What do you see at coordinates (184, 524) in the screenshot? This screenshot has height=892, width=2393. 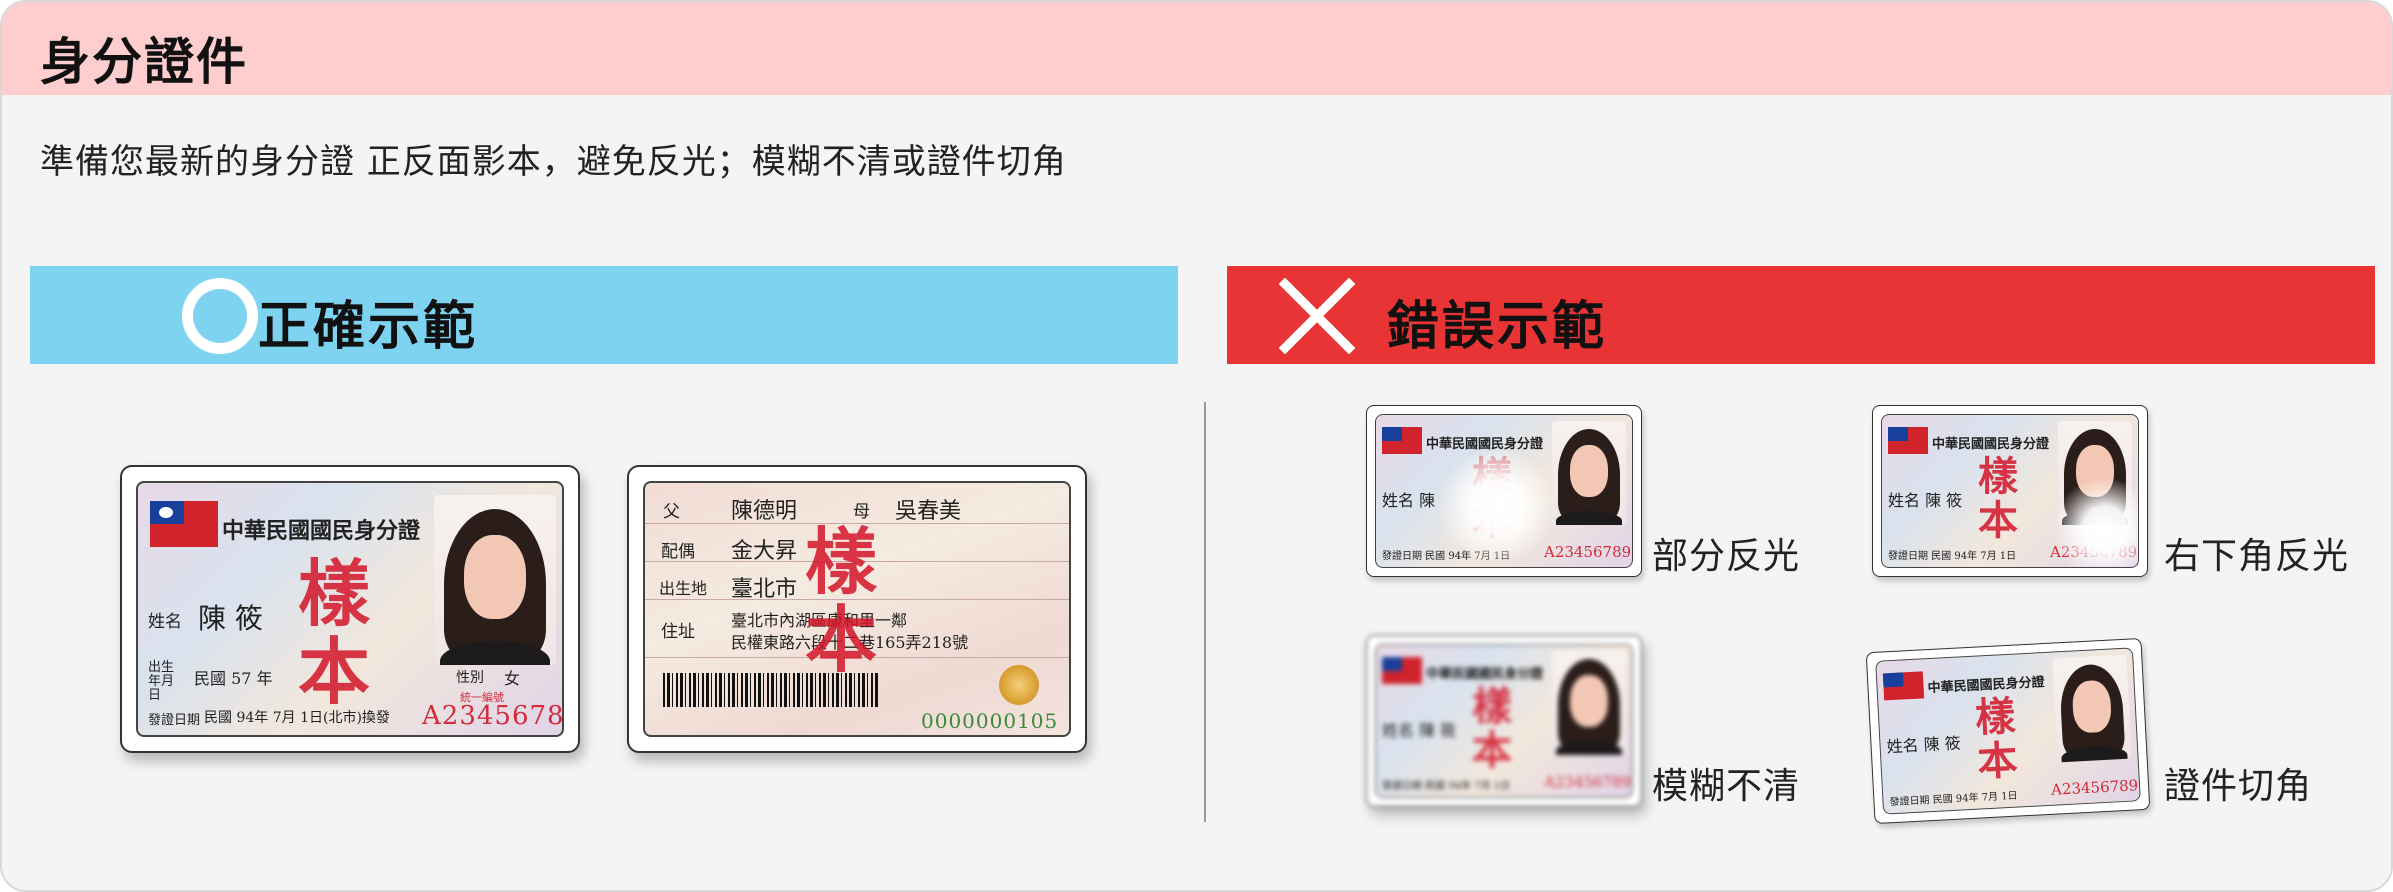 I see `flag-icon` at bounding box center [184, 524].